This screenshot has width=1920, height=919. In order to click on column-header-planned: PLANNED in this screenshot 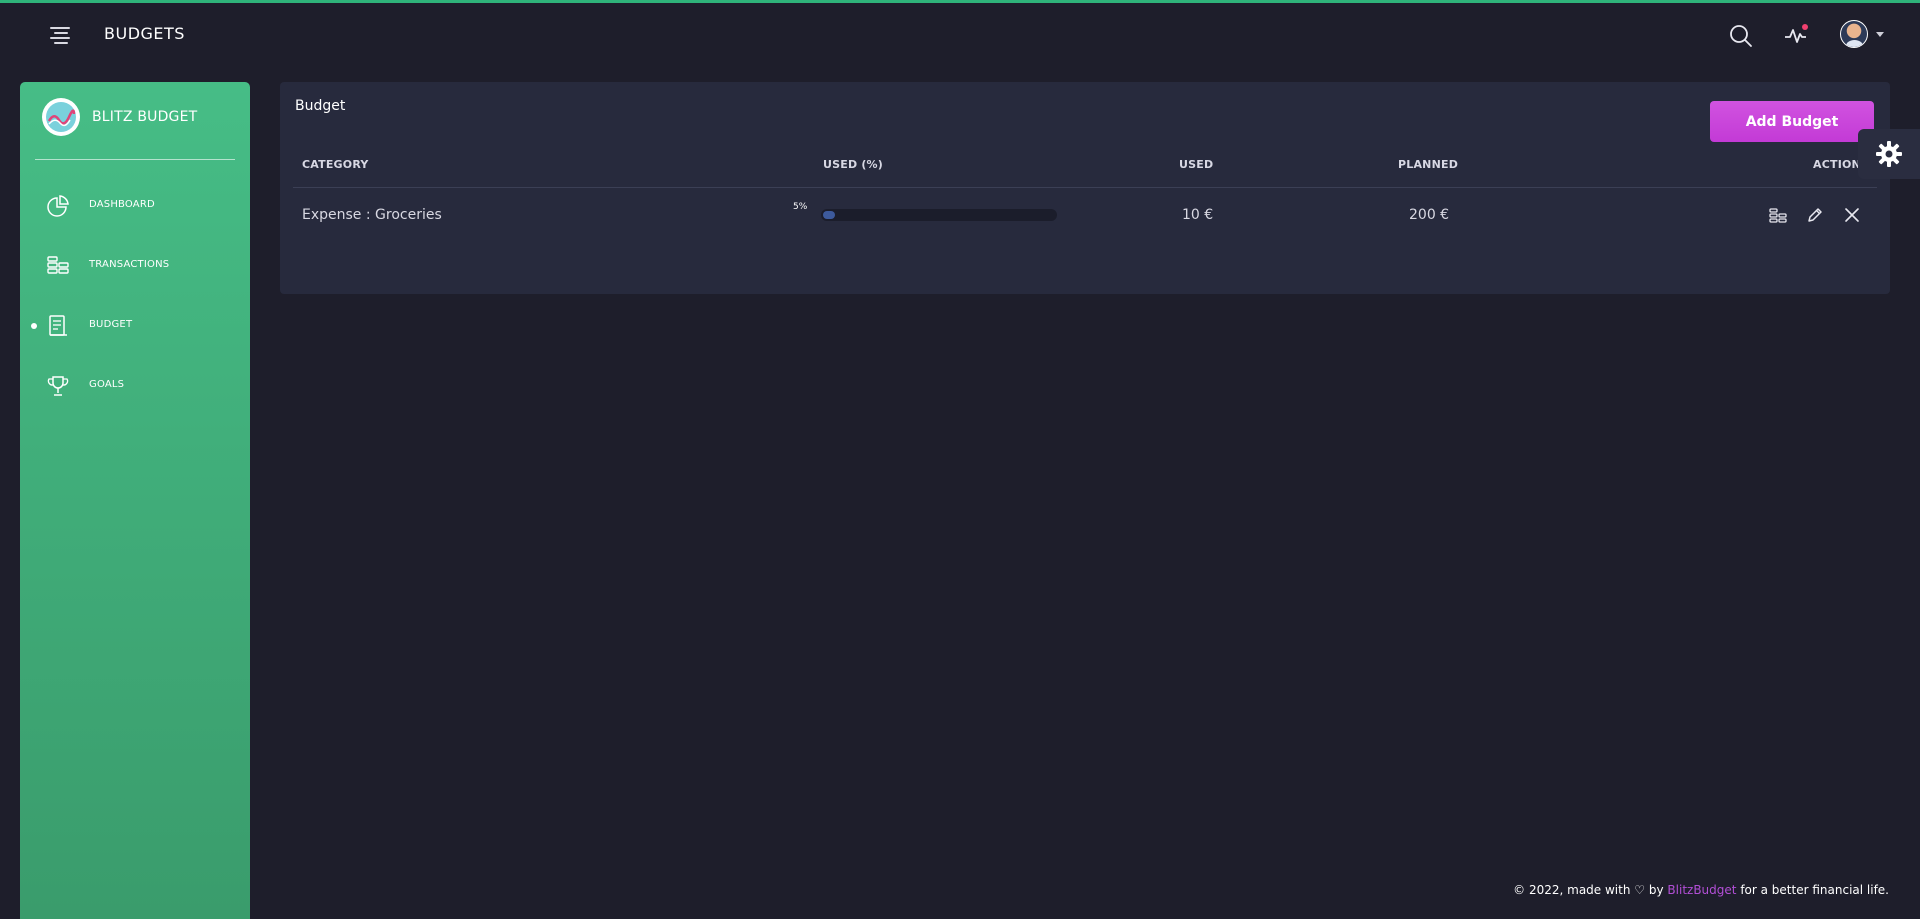, I will do `click(1428, 164)`.